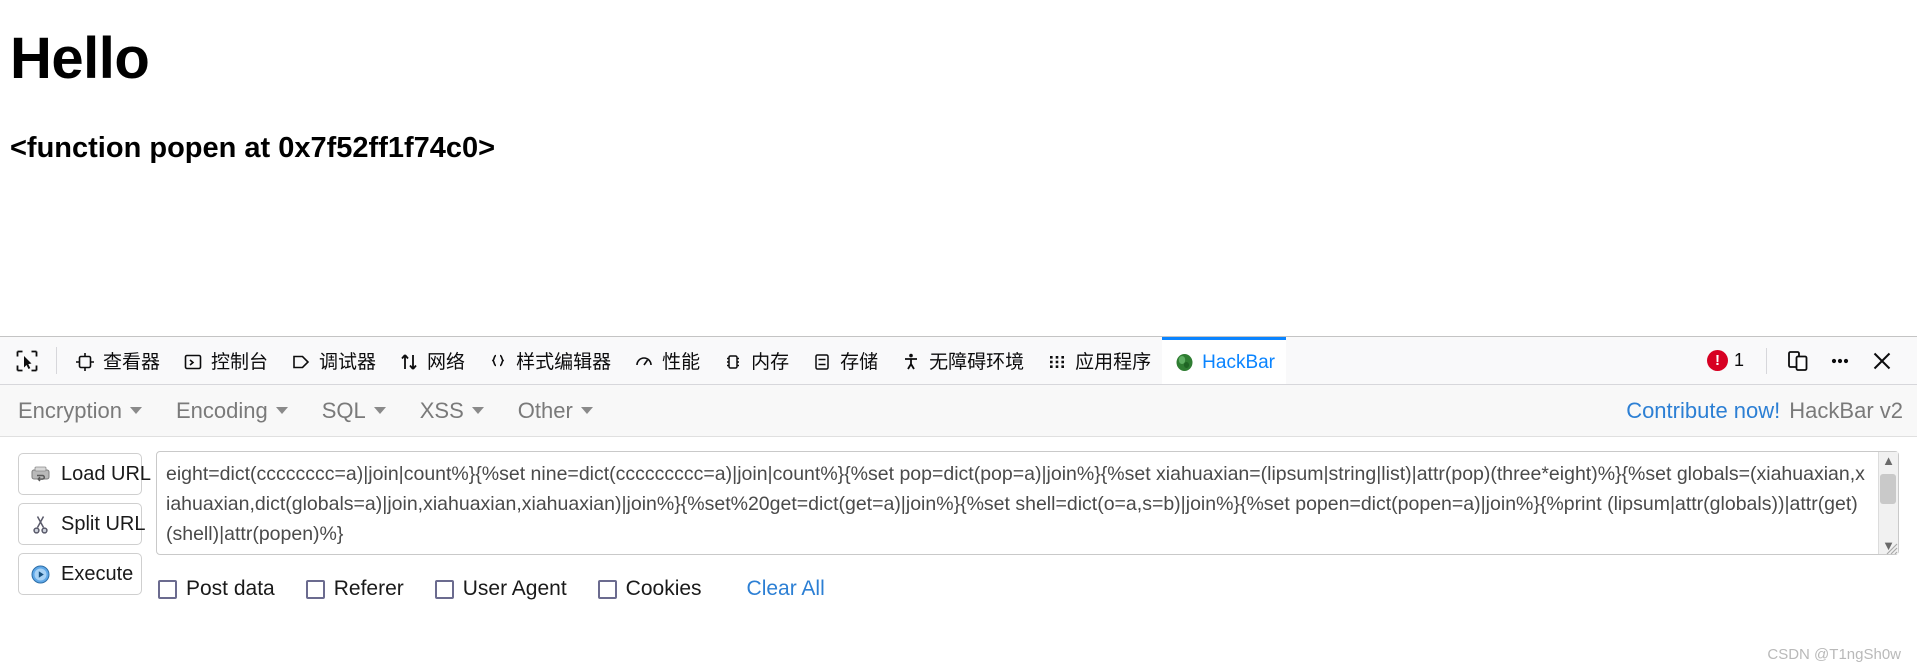 The image size is (1917, 671). I want to click on devtools-tab-storage: 存储, so click(844, 360).